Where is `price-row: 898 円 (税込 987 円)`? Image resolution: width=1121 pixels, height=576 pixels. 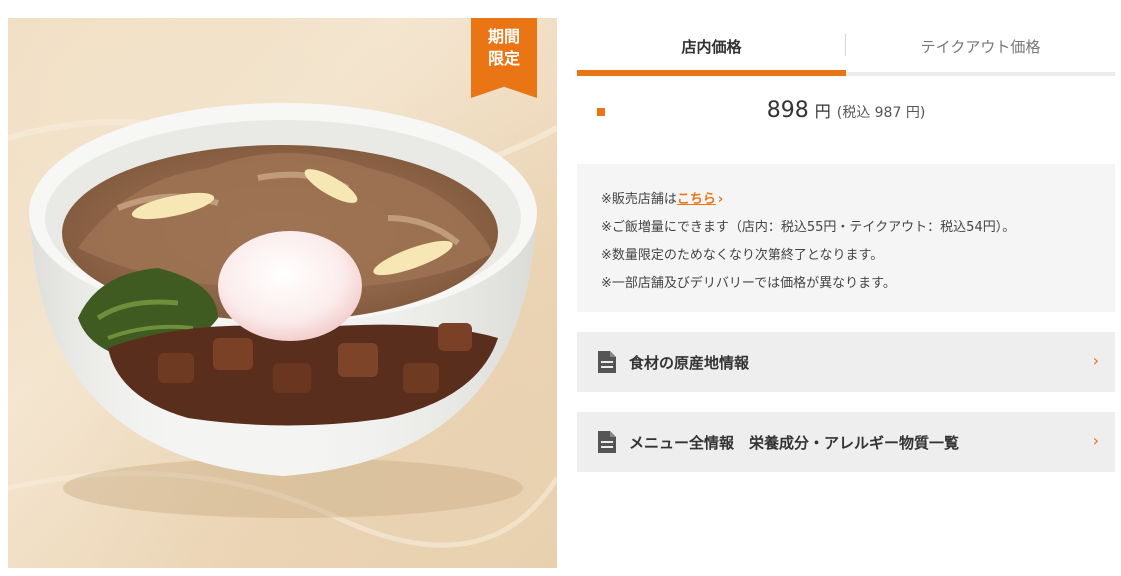
price-row: 898 円 (税込 987 円) is located at coordinates (846, 112).